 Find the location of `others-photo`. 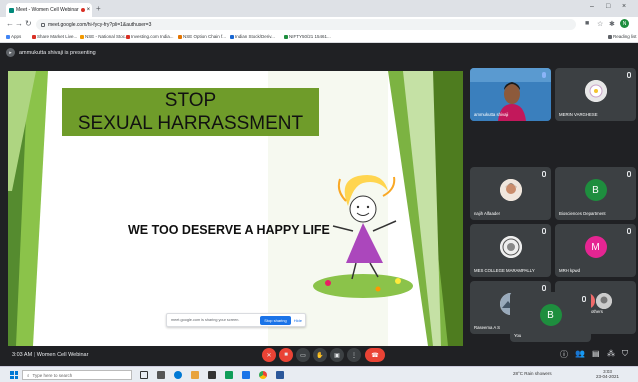

others-photo is located at coordinates (603, 301).